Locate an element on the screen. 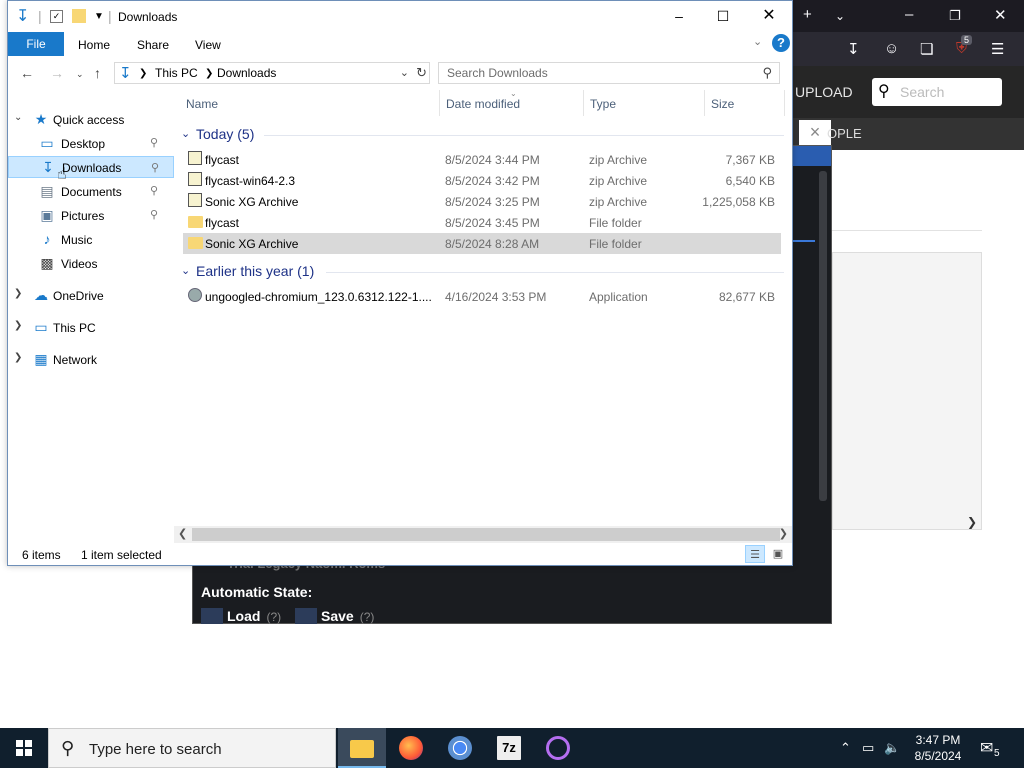  computer-icon: ▭ is located at coordinates (41, 327).